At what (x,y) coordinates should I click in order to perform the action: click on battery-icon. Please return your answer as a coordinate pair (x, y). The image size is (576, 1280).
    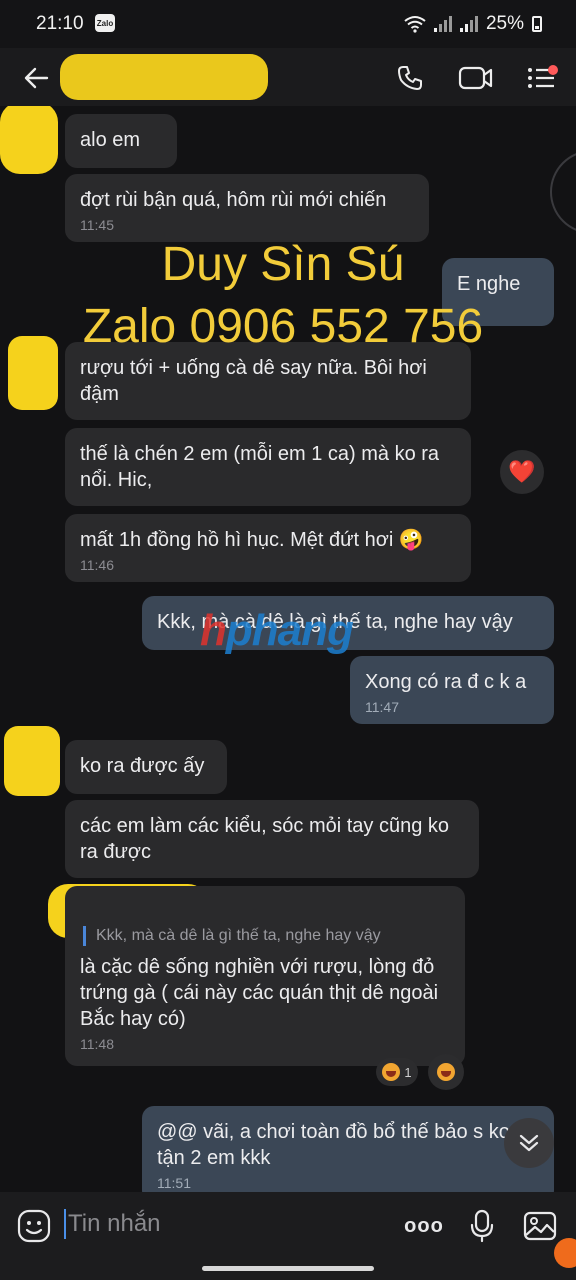
    Looking at the image, I should click on (537, 24).